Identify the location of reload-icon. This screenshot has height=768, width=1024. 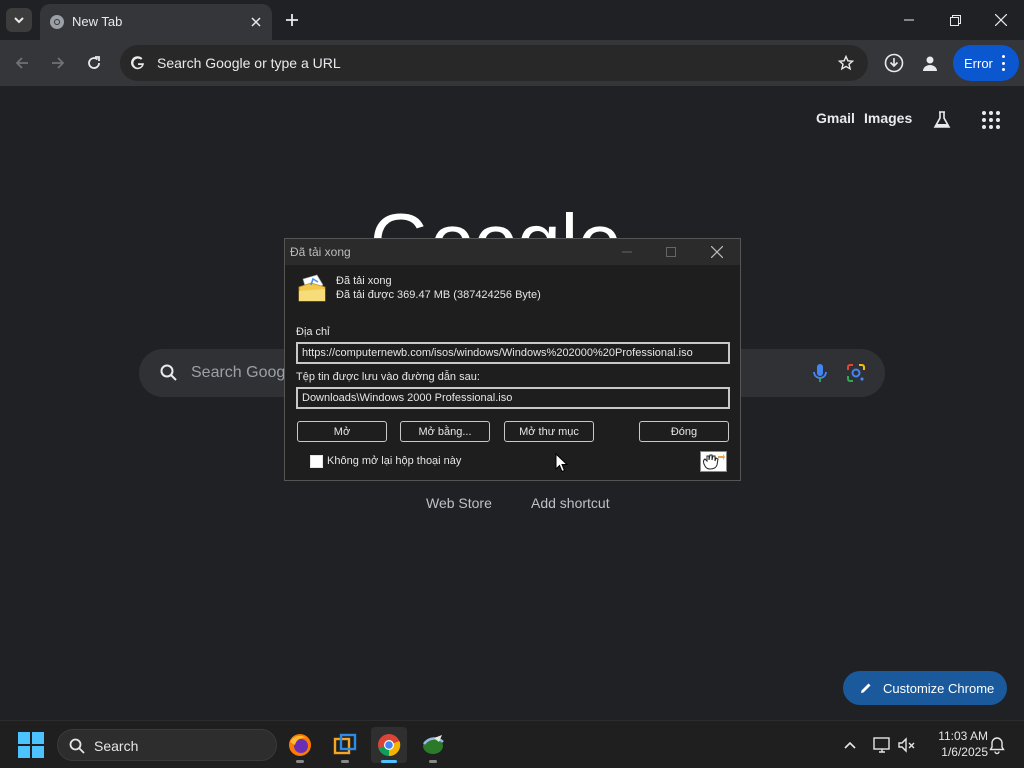
(94, 62).